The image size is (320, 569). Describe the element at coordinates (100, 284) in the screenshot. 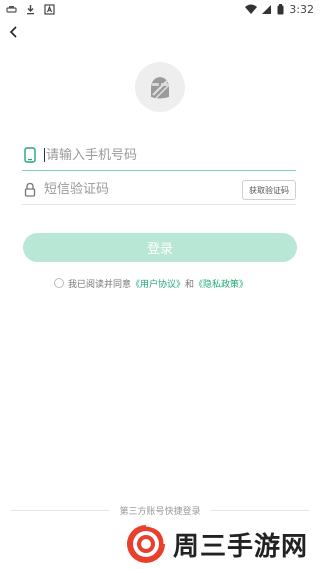

I see `agreement-prefix: 我已阅读并同意` at that location.